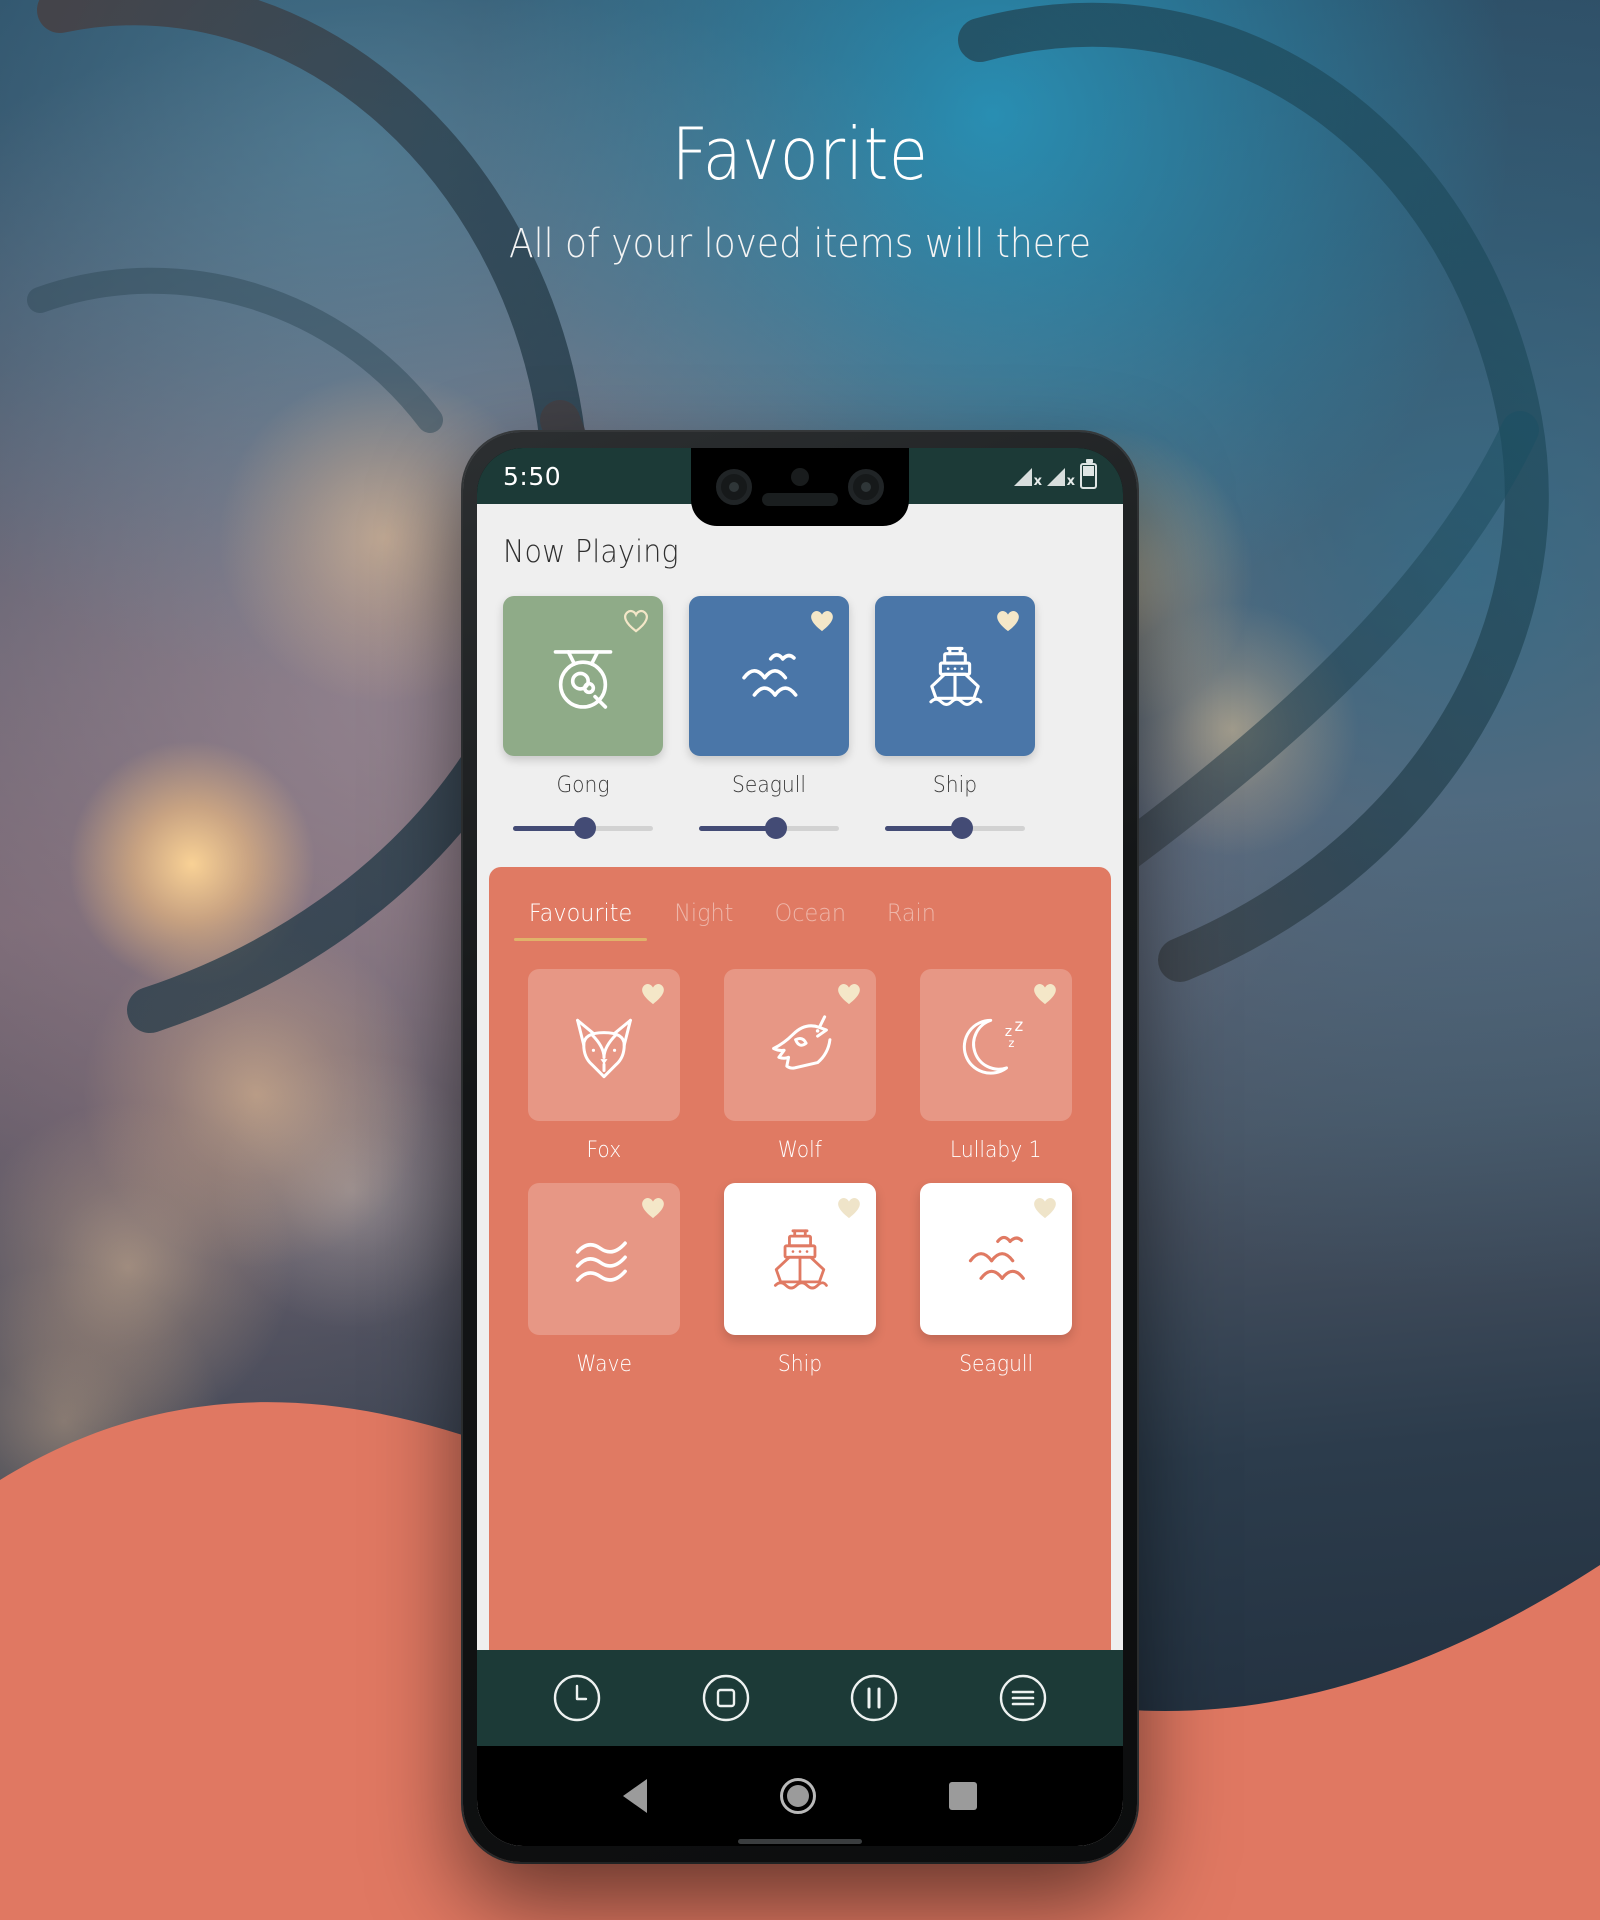 This screenshot has height=1920, width=1600. I want to click on sound-tile-wave, so click(604, 1259).